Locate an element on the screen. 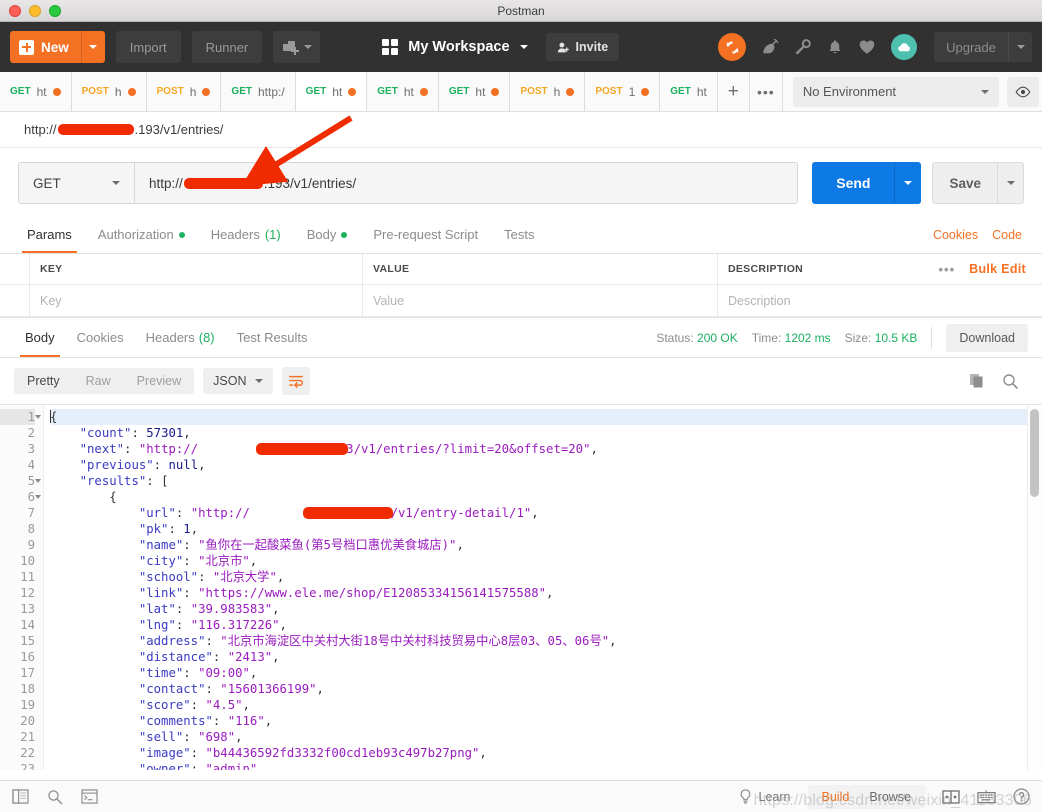 This screenshot has height=812, width=1042. response-tab-headers: Headers (8) is located at coordinates (180, 337).